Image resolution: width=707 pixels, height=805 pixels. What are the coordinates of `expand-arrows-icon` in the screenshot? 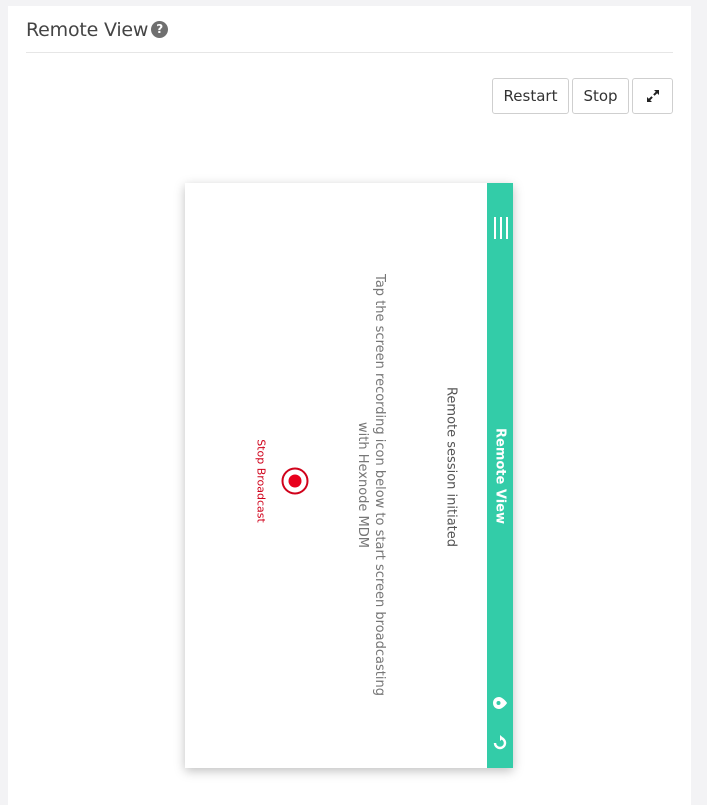 It's located at (652, 96).